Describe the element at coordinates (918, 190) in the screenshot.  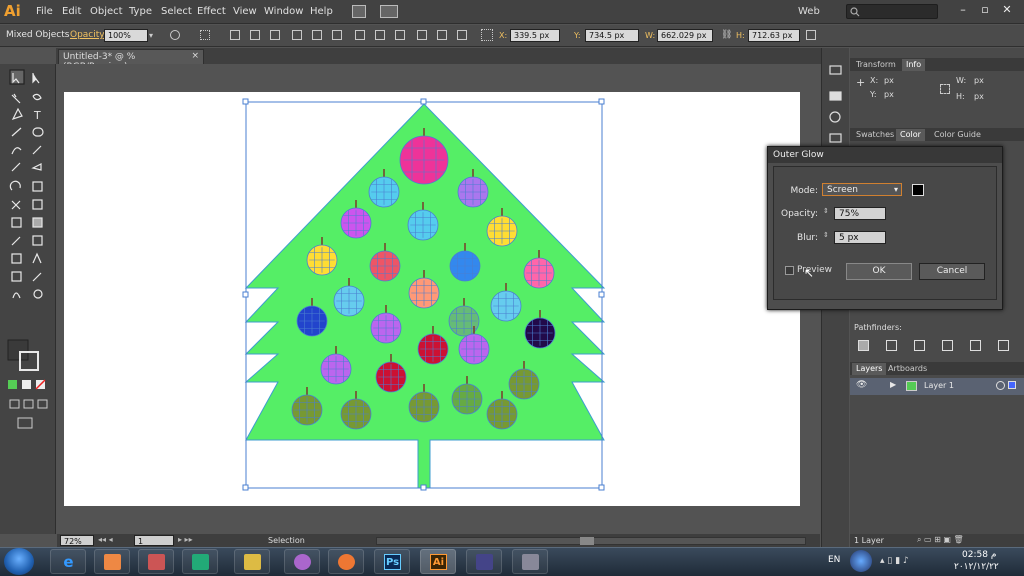
I see `glow-color-swatch` at that location.